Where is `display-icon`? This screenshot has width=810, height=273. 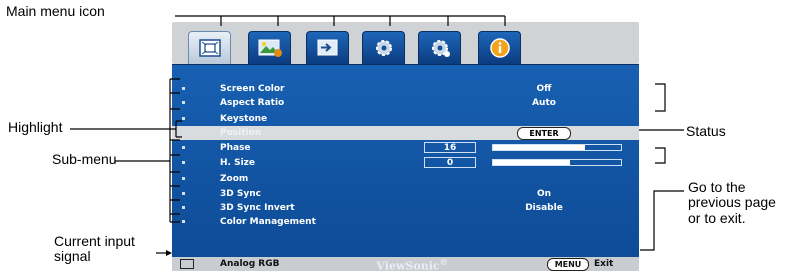
display-icon is located at coordinates (210, 48).